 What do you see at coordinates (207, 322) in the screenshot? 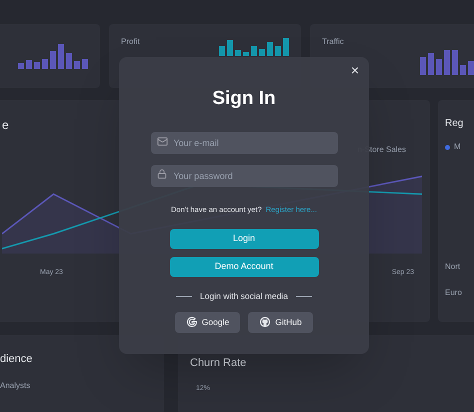
I see `google-button: Google` at bounding box center [207, 322].